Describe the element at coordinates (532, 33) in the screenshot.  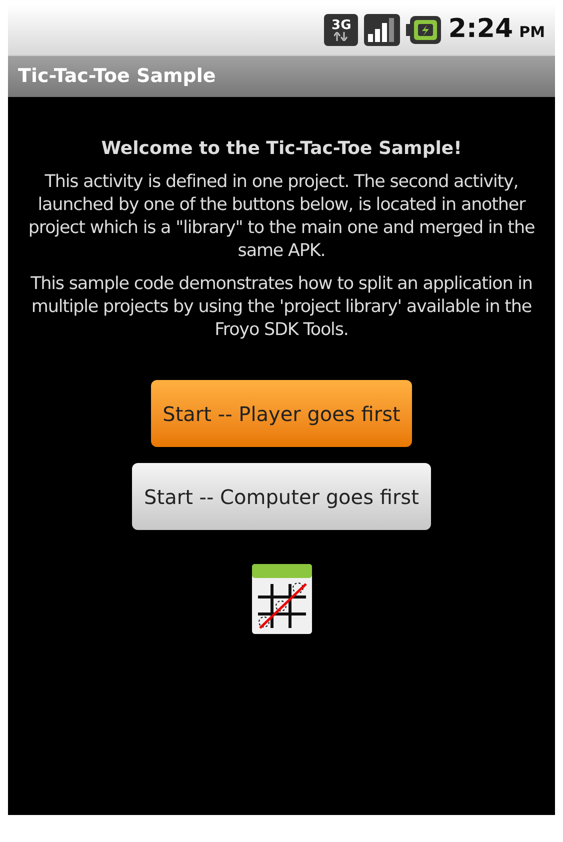
I see `clock-meridiem: PM` at that location.